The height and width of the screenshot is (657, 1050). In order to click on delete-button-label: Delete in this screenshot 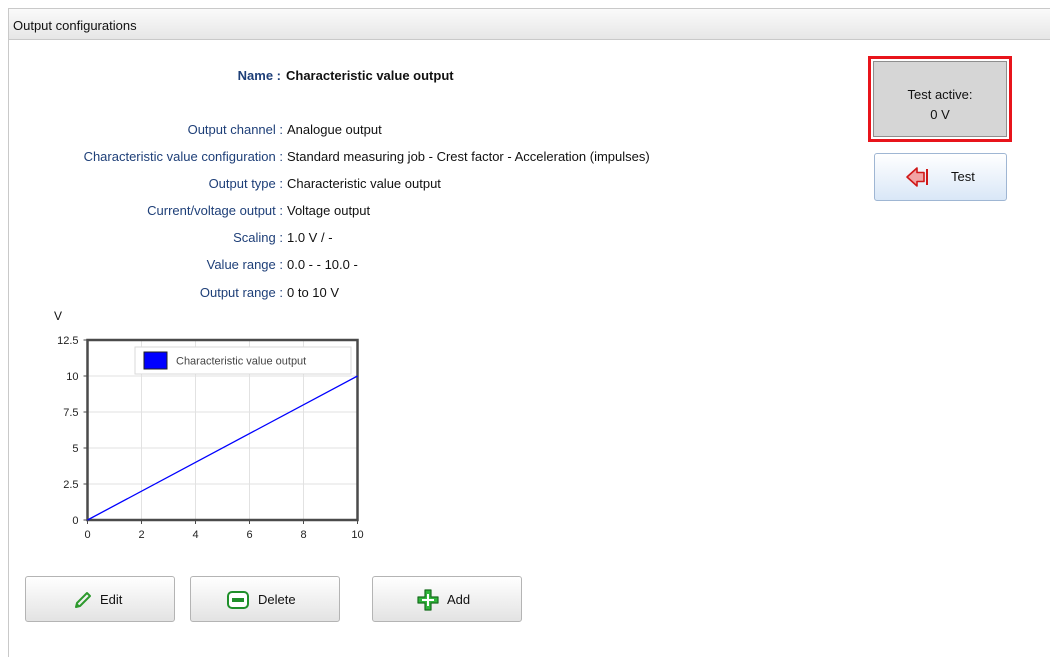, I will do `click(277, 599)`.